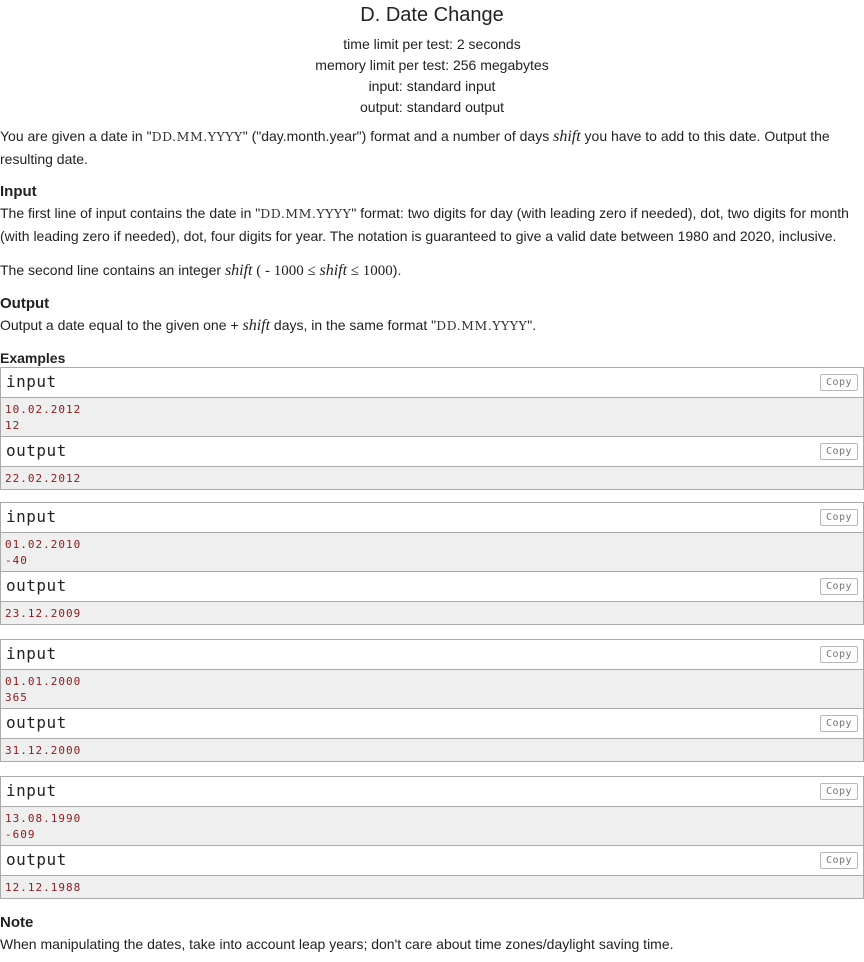  What do you see at coordinates (43, 887) in the screenshot?
I see `output-line: 12.12.1988` at bounding box center [43, 887].